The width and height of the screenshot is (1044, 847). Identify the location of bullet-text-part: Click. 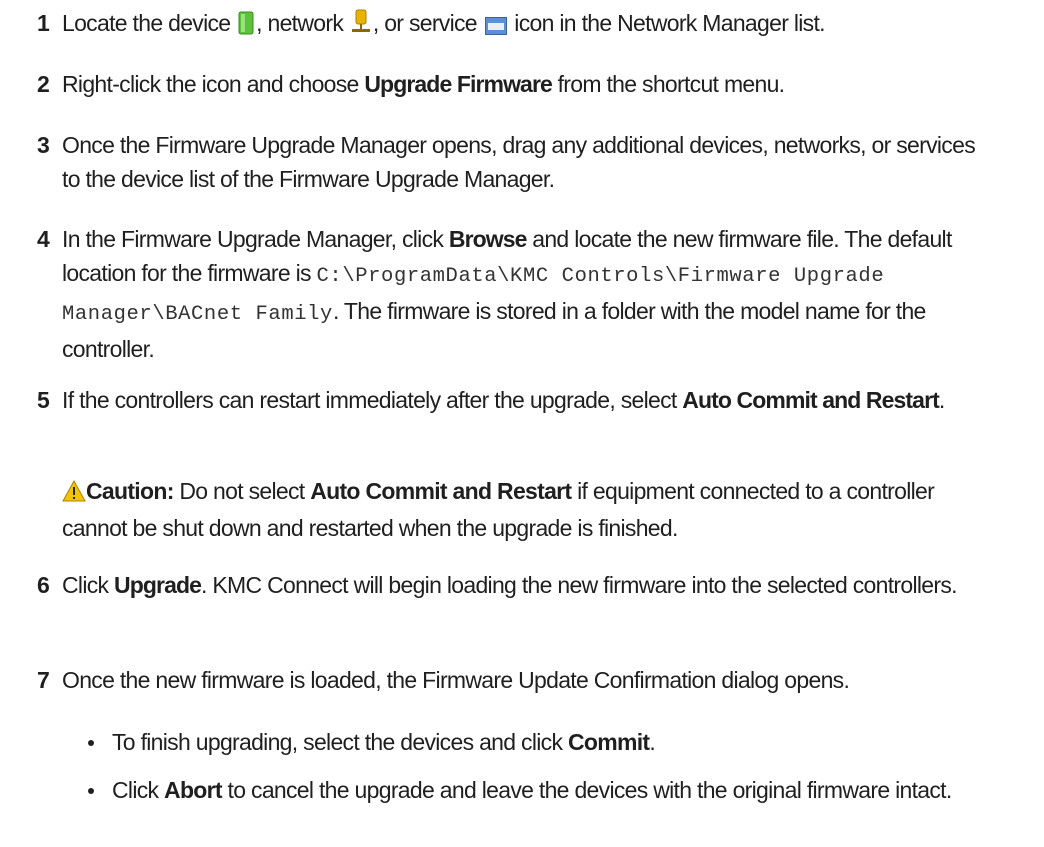
(138, 790).